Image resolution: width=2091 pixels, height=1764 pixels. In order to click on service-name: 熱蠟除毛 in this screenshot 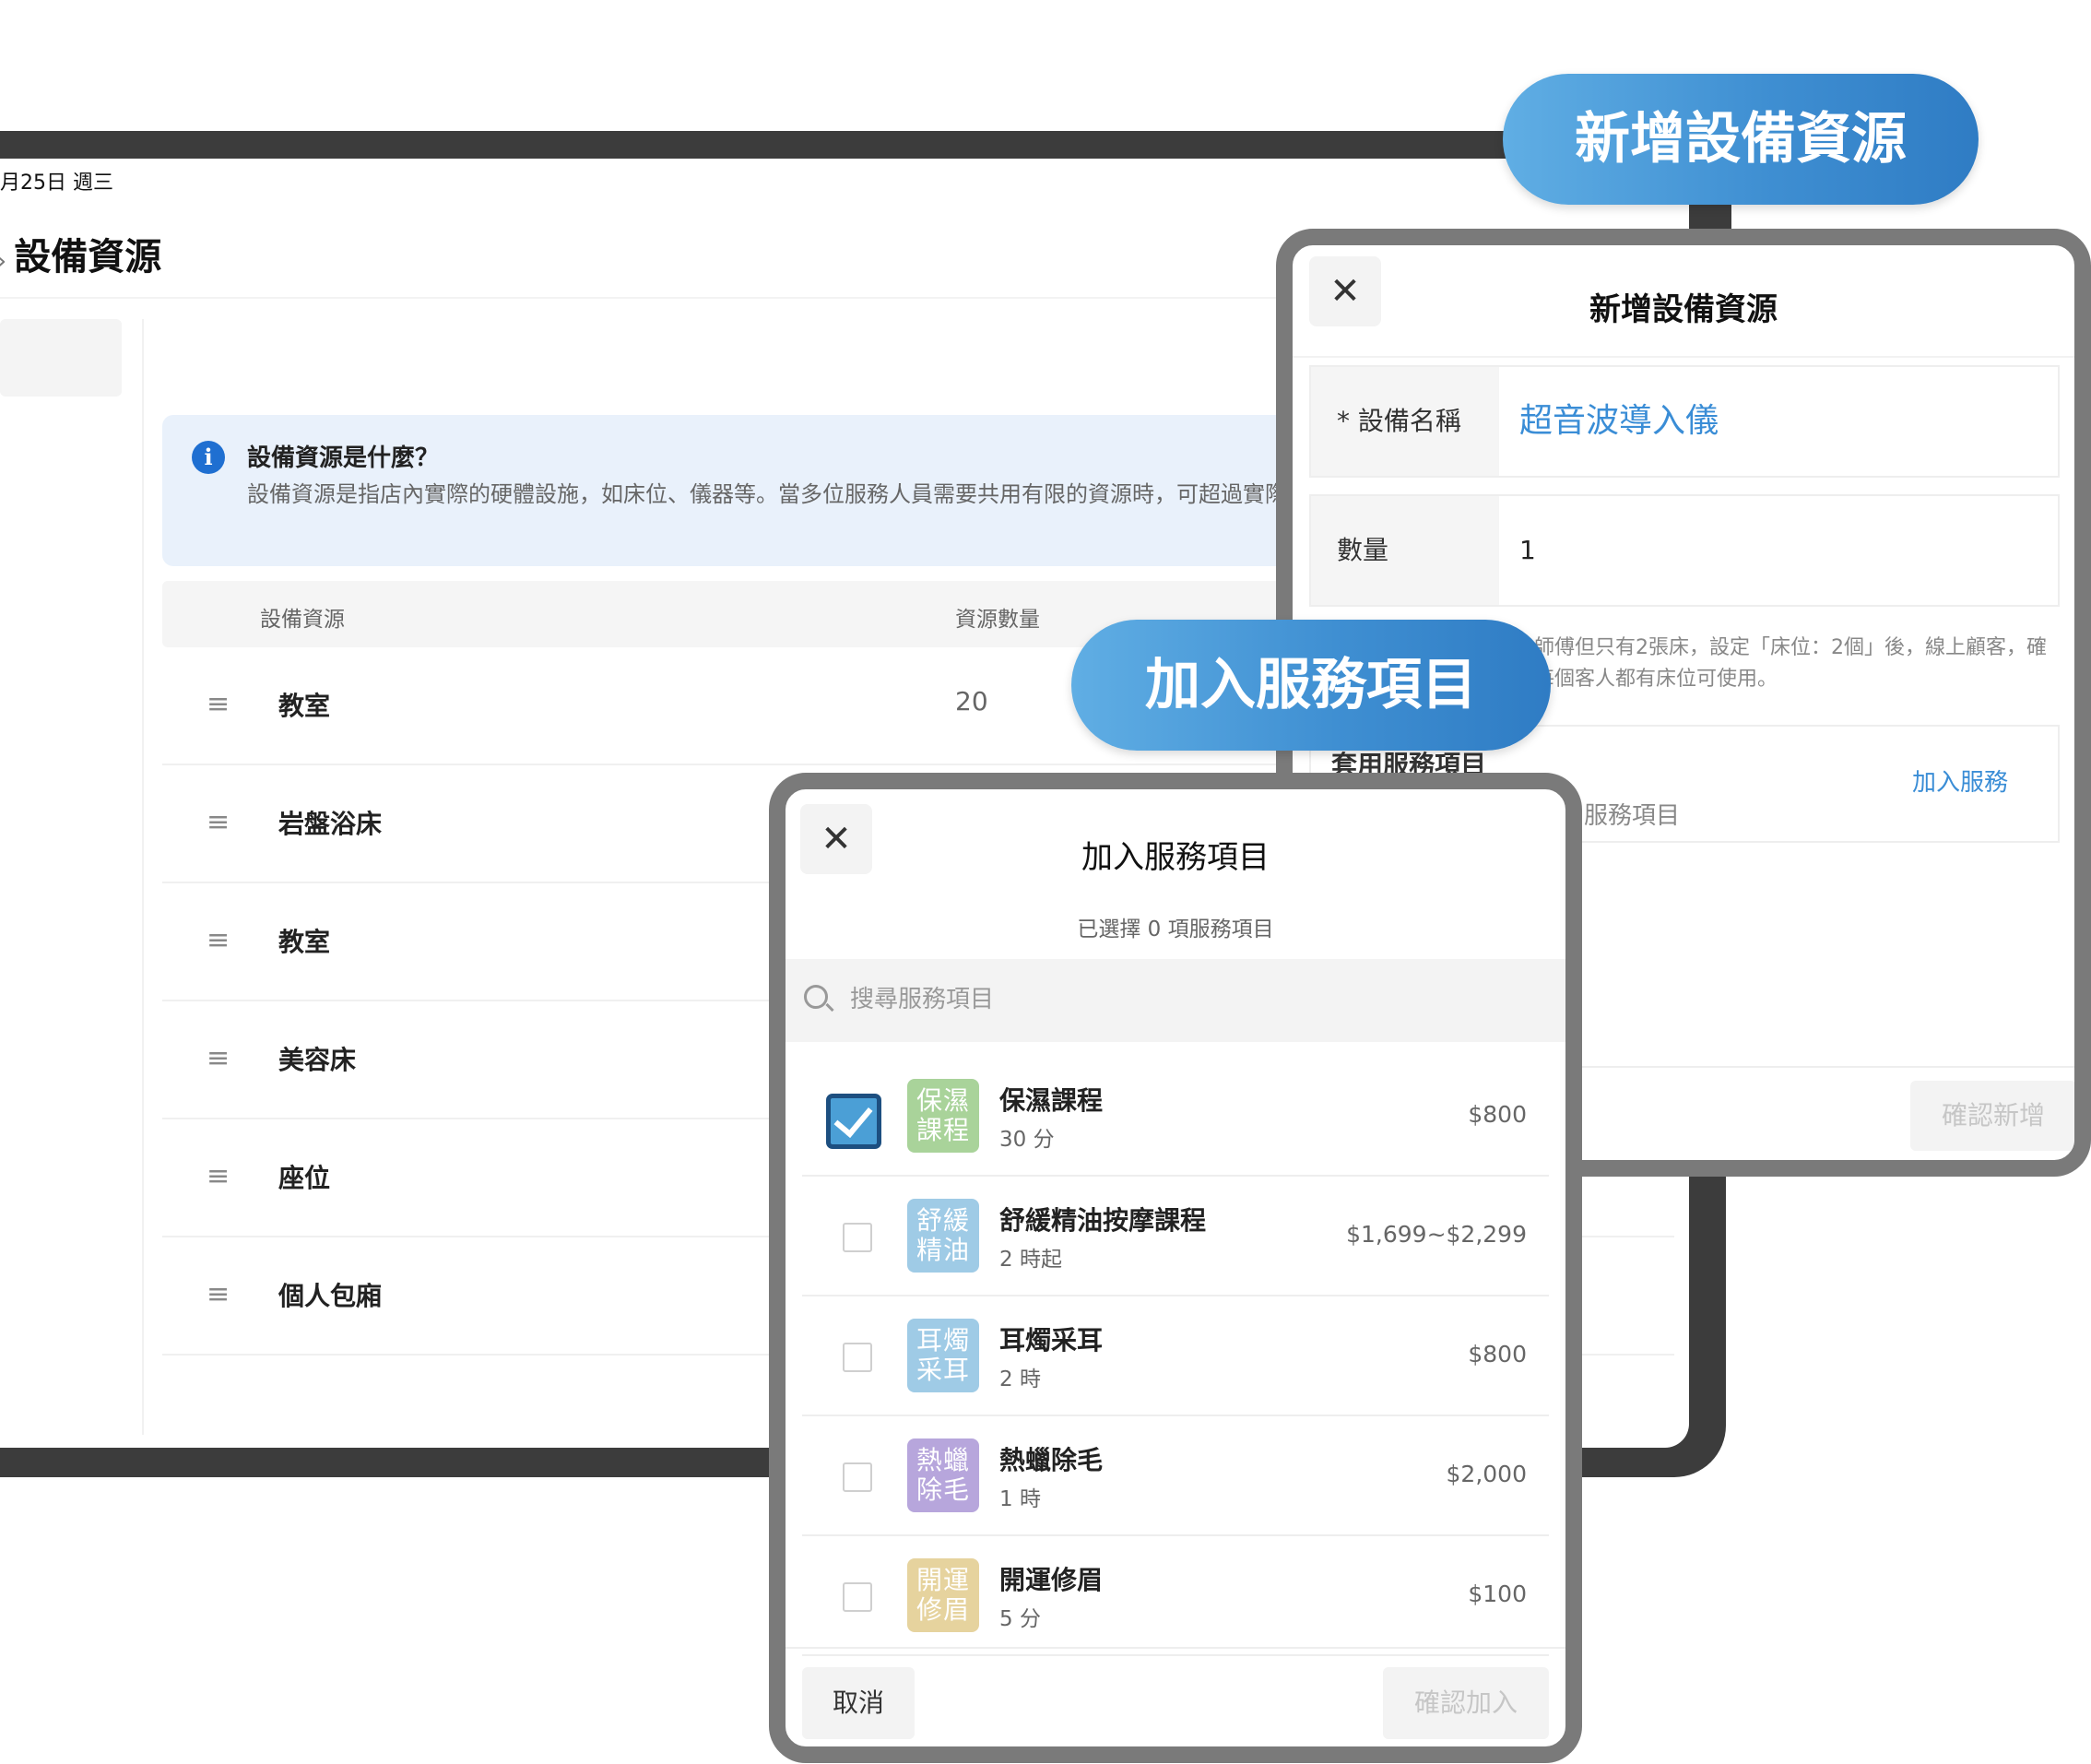, I will do `click(1051, 1460)`.